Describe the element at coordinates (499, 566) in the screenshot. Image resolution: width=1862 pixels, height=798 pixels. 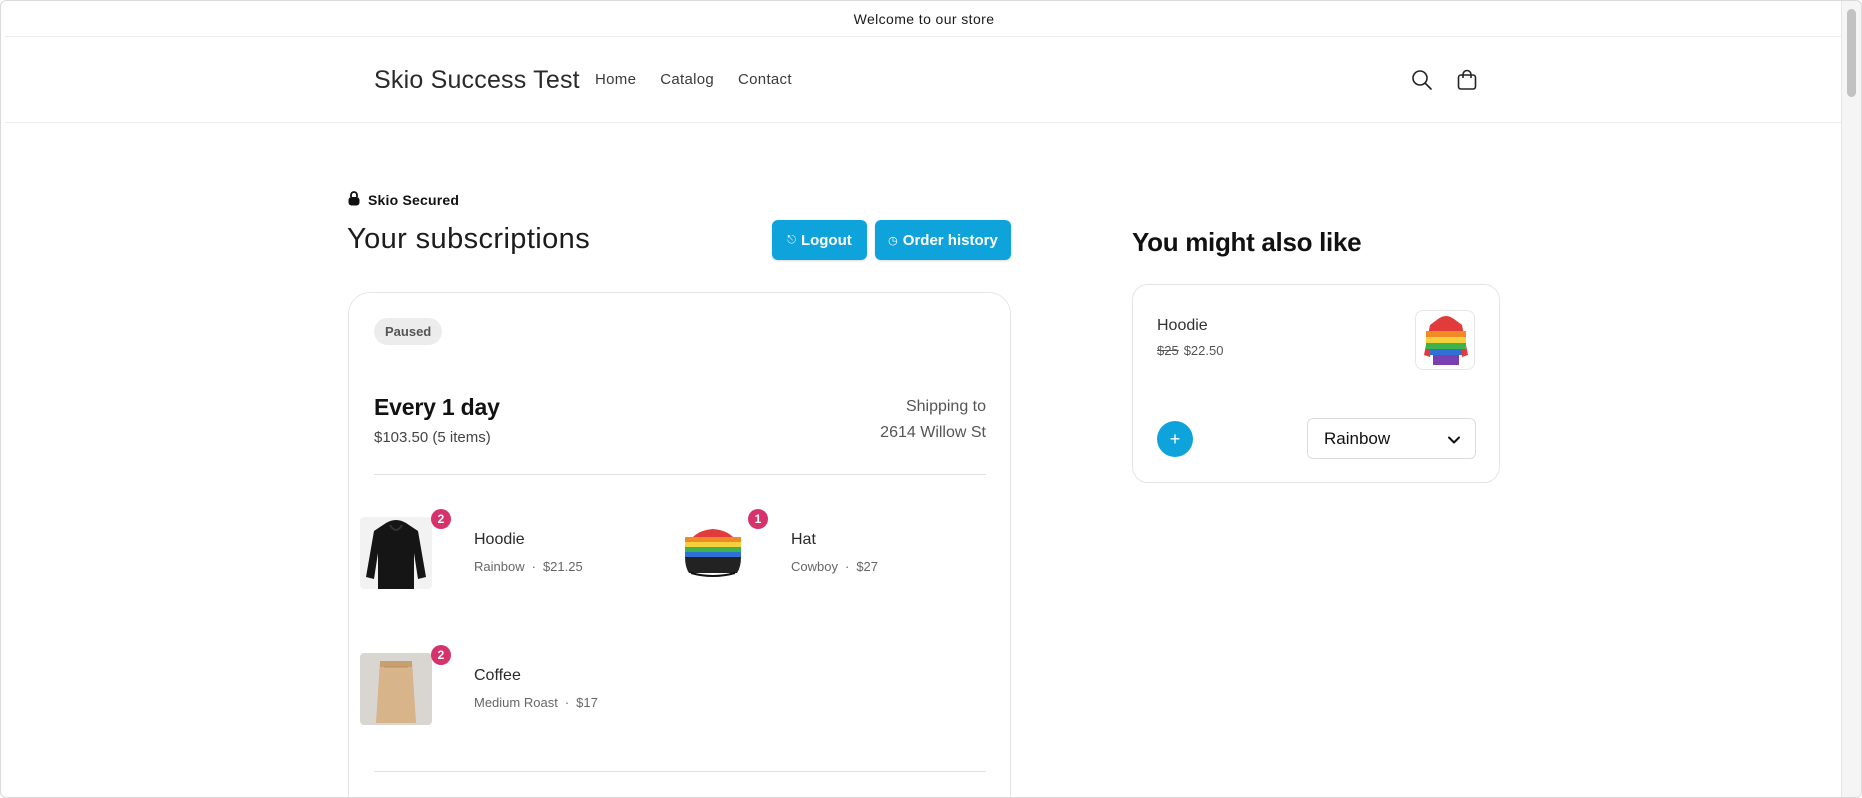
I see `item-variant: Rainbow` at that location.